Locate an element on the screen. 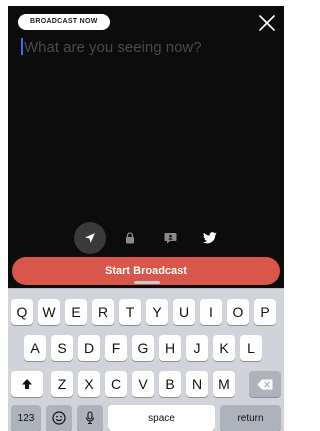 This screenshot has width=320, height=431. microphone-icon is located at coordinates (90, 418).